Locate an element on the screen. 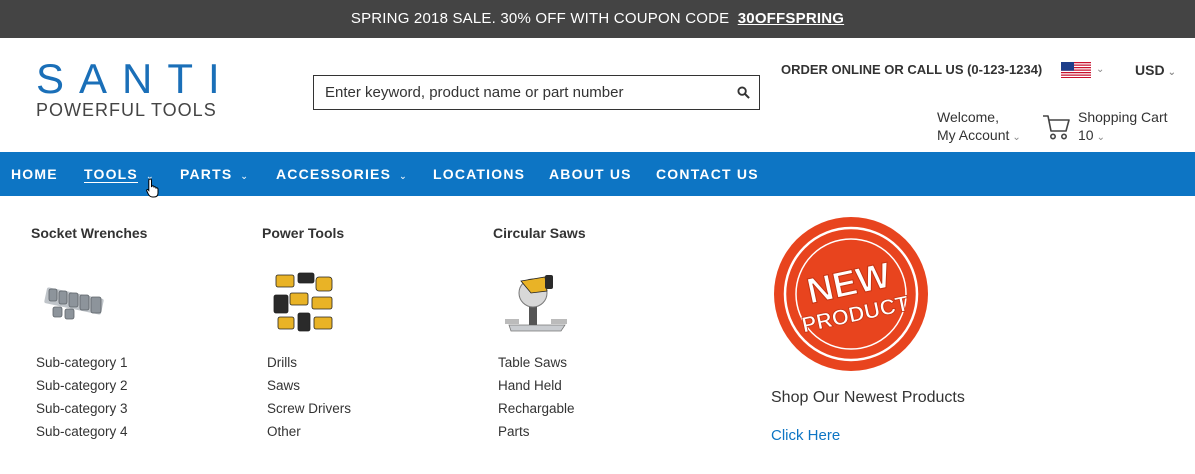 The image size is (1195, 474). shopping-cart: Shopping Cart 10 ⌄ is located at coordinates (1123, 127).